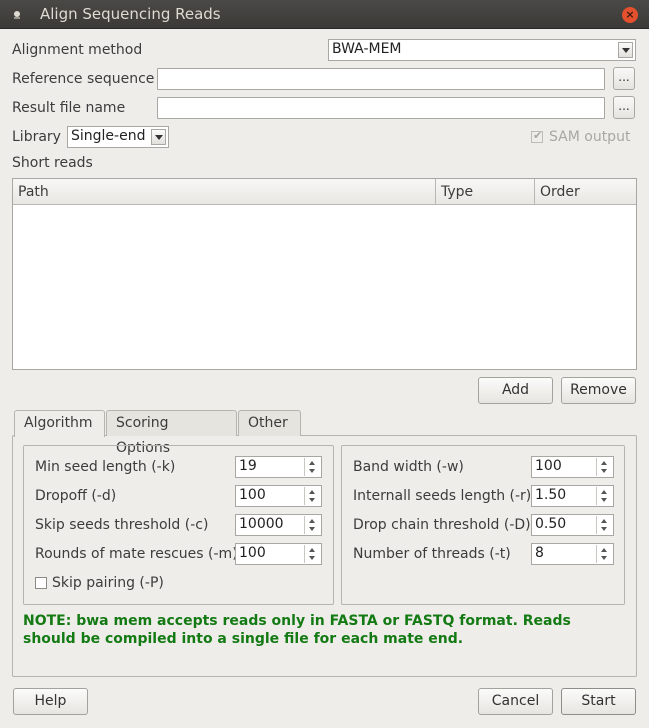  I want to click on skip-pairing-checkbox, so click(41, 583).